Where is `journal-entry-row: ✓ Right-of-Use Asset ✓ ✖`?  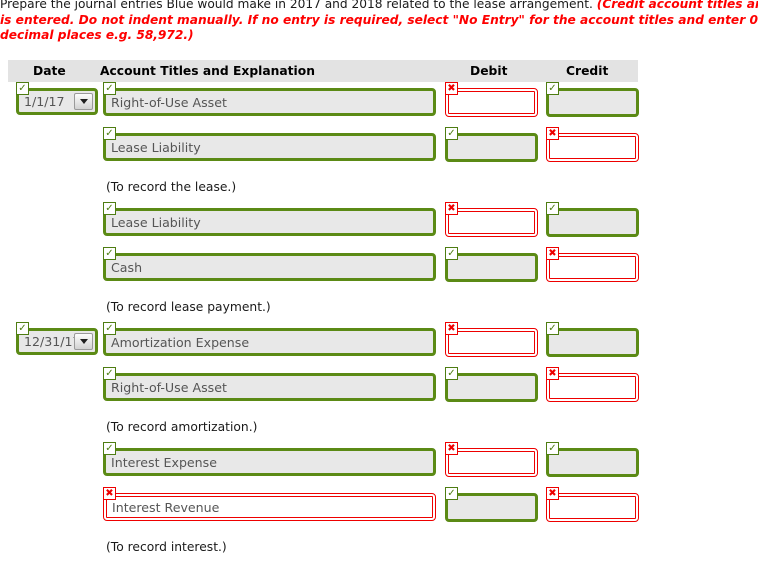 journal-entry-row: ✓ Right-of-Use Asset ✓ ✖ is located at coordinates (323, 389).